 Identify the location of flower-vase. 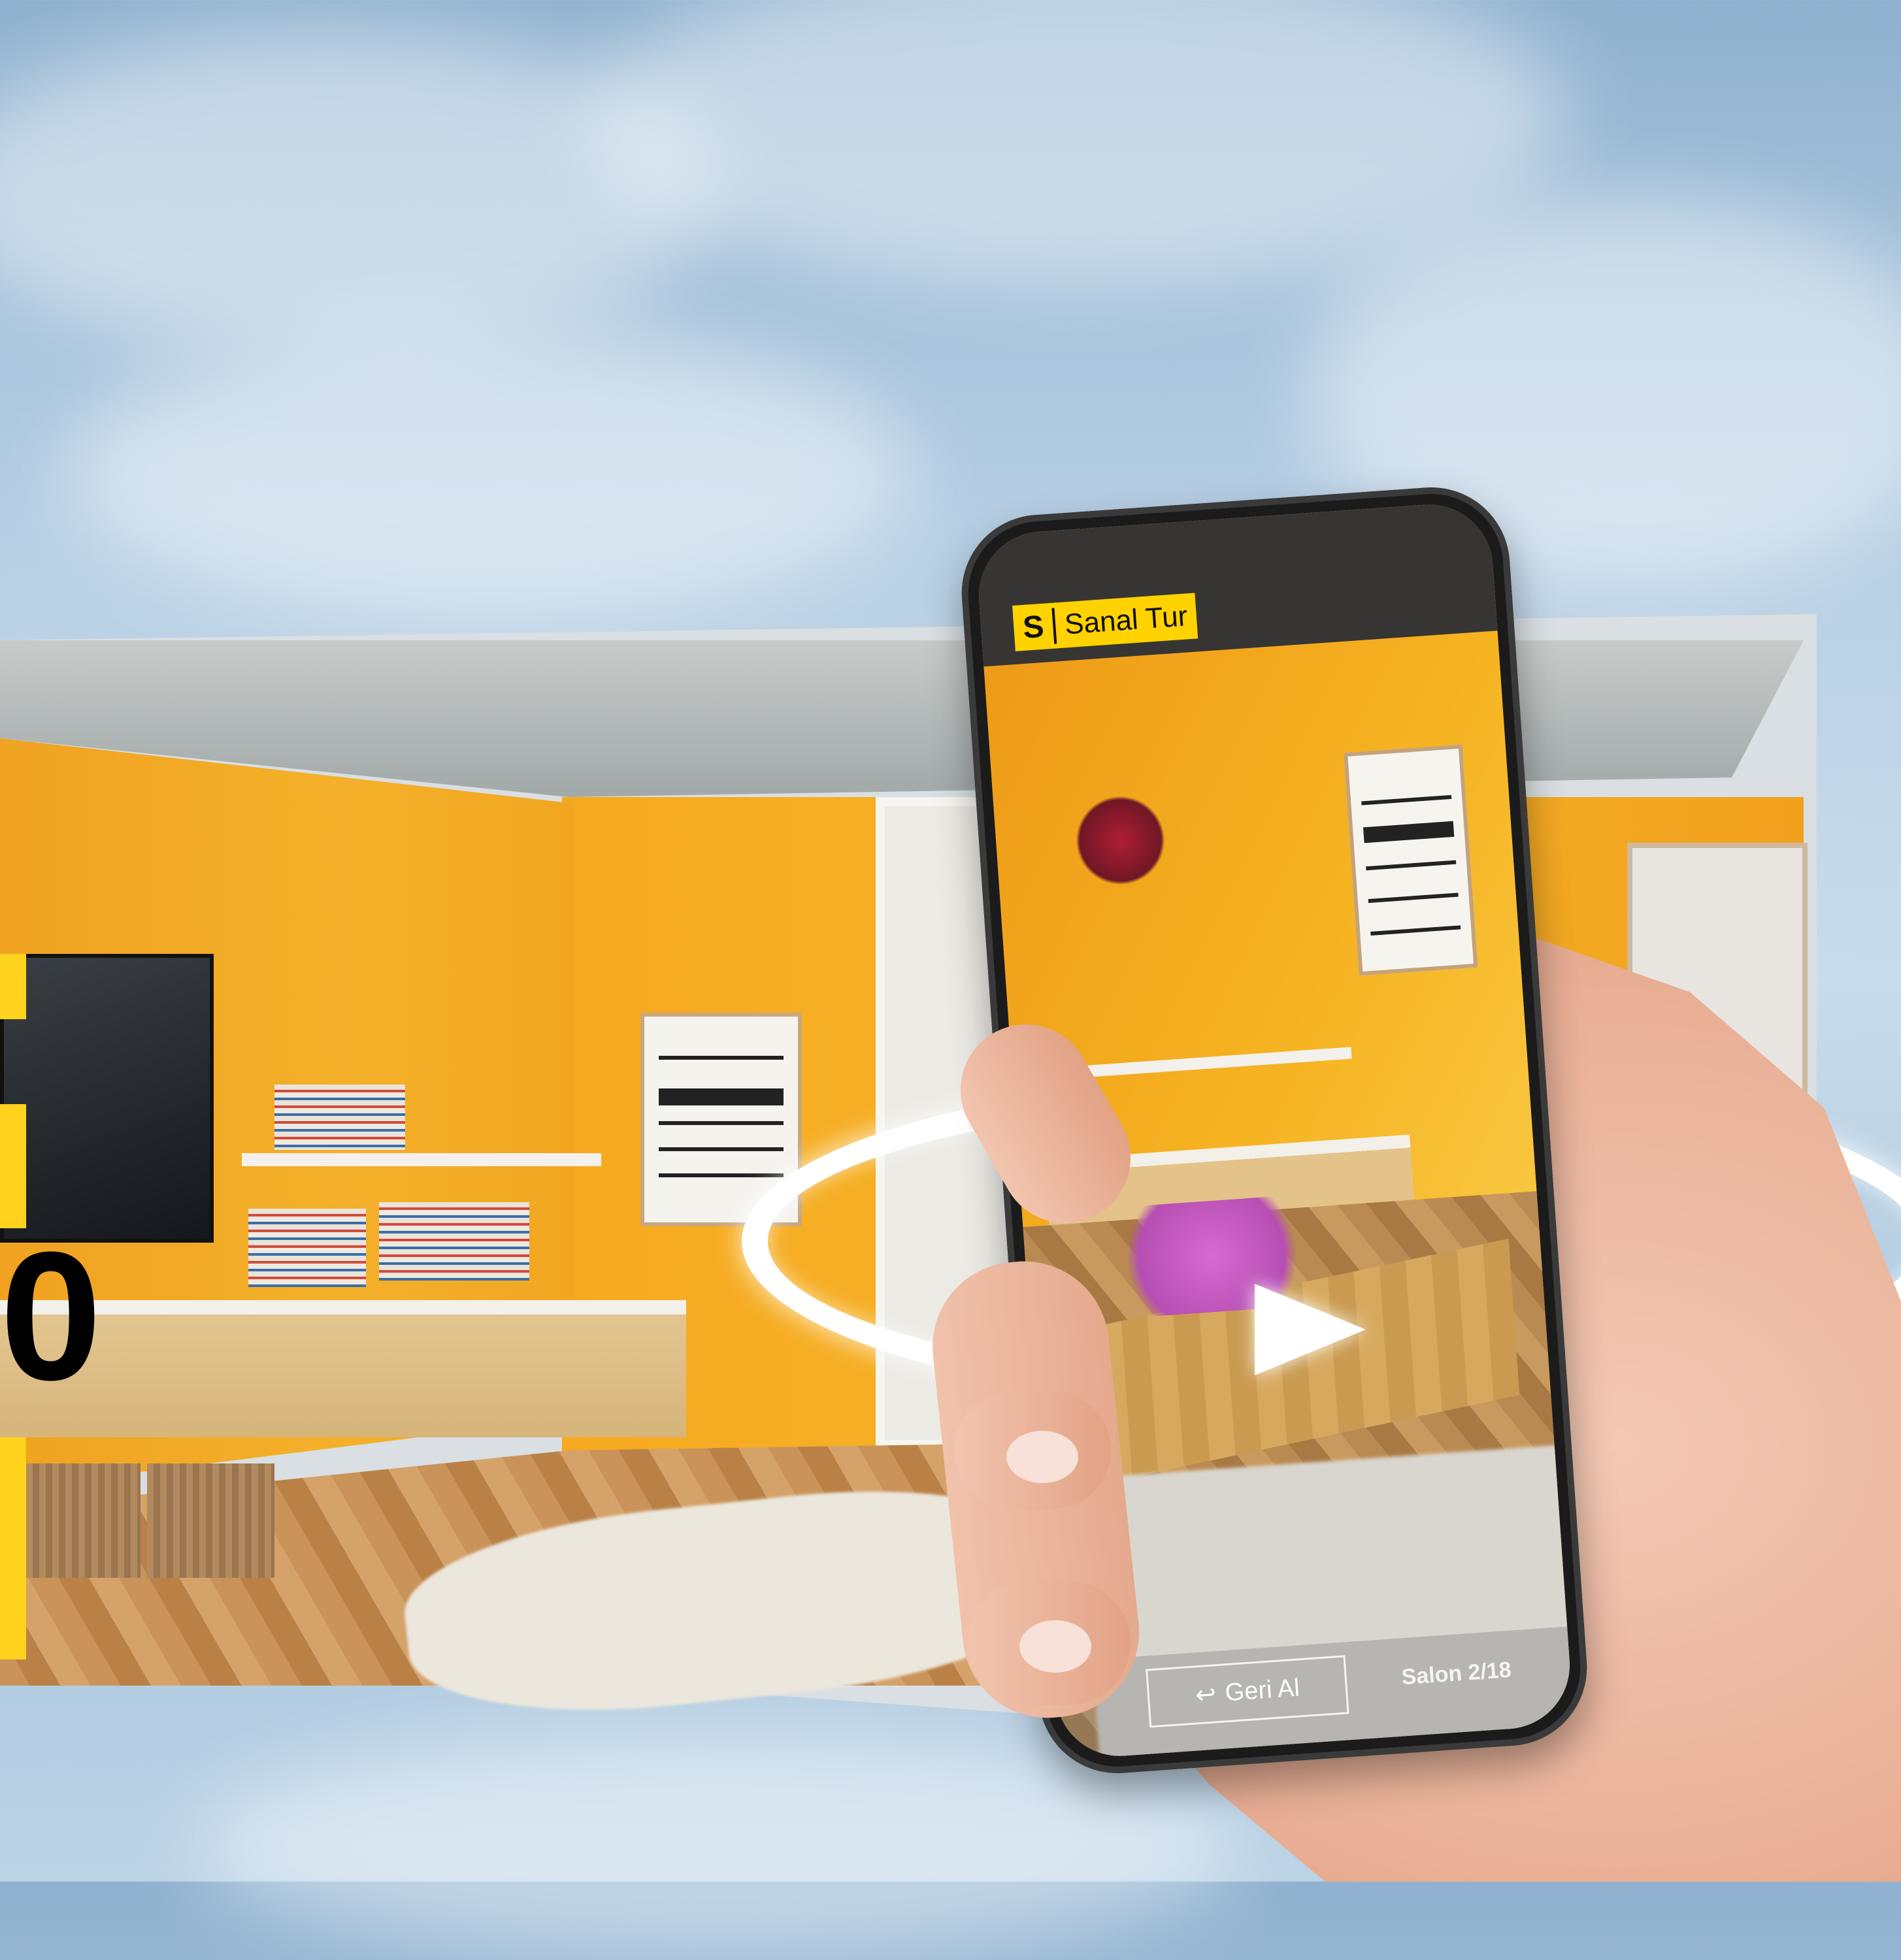
(1120, 840).